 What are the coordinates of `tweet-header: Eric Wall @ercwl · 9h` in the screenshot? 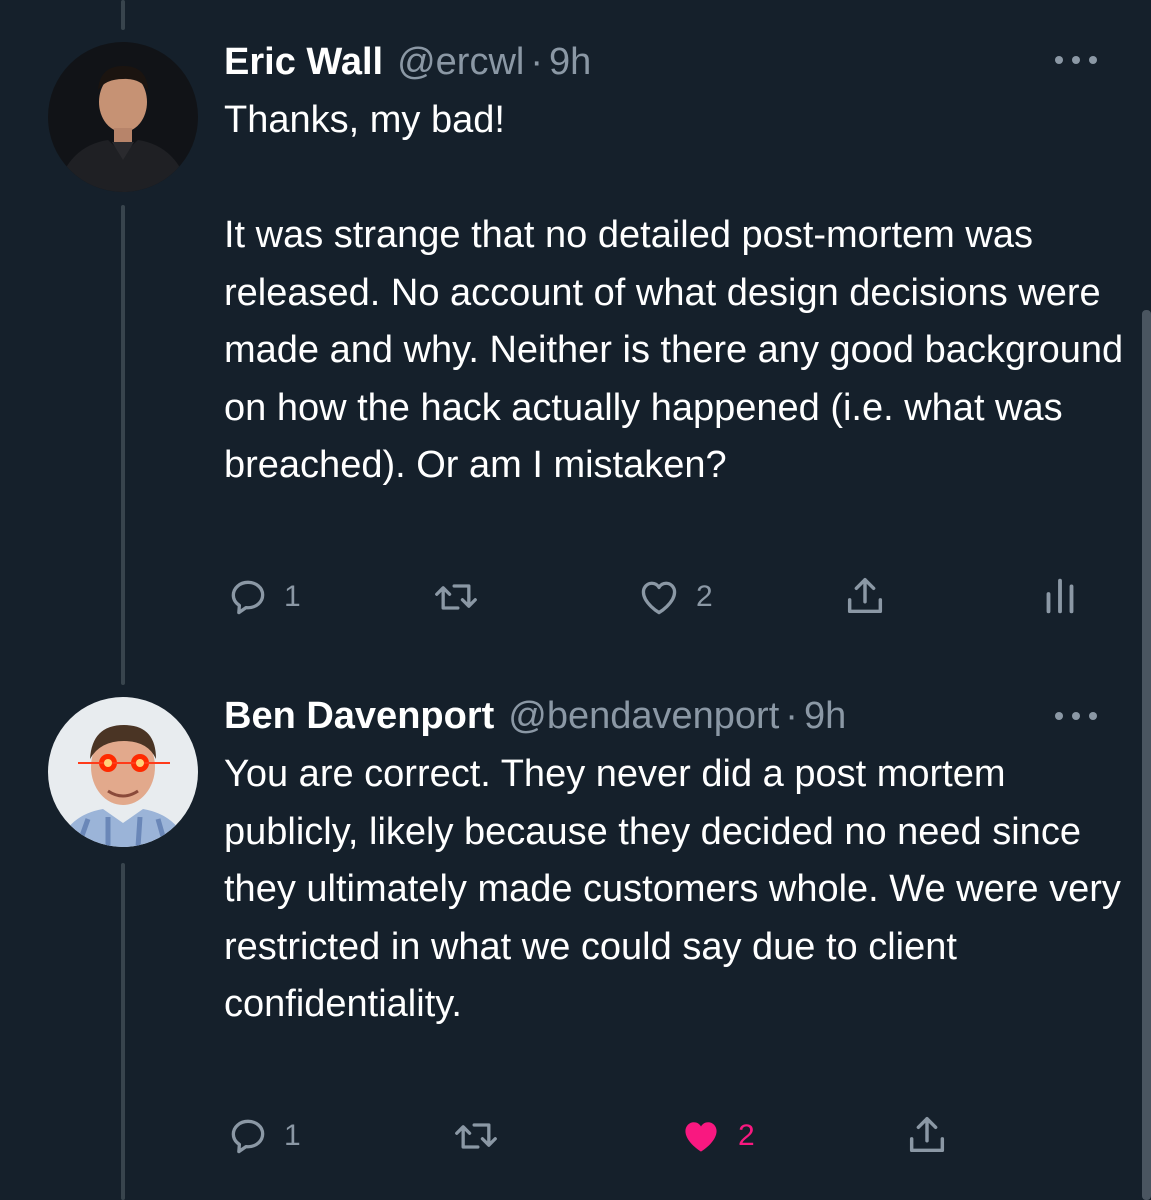 It's located at (407, 62).